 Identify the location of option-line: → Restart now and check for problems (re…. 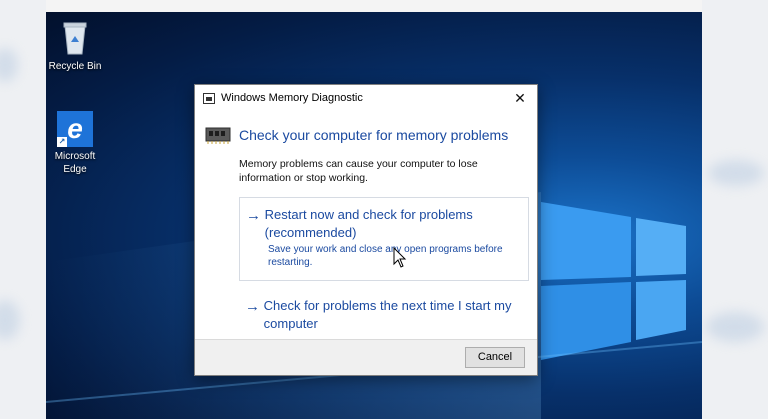
(384, 224).